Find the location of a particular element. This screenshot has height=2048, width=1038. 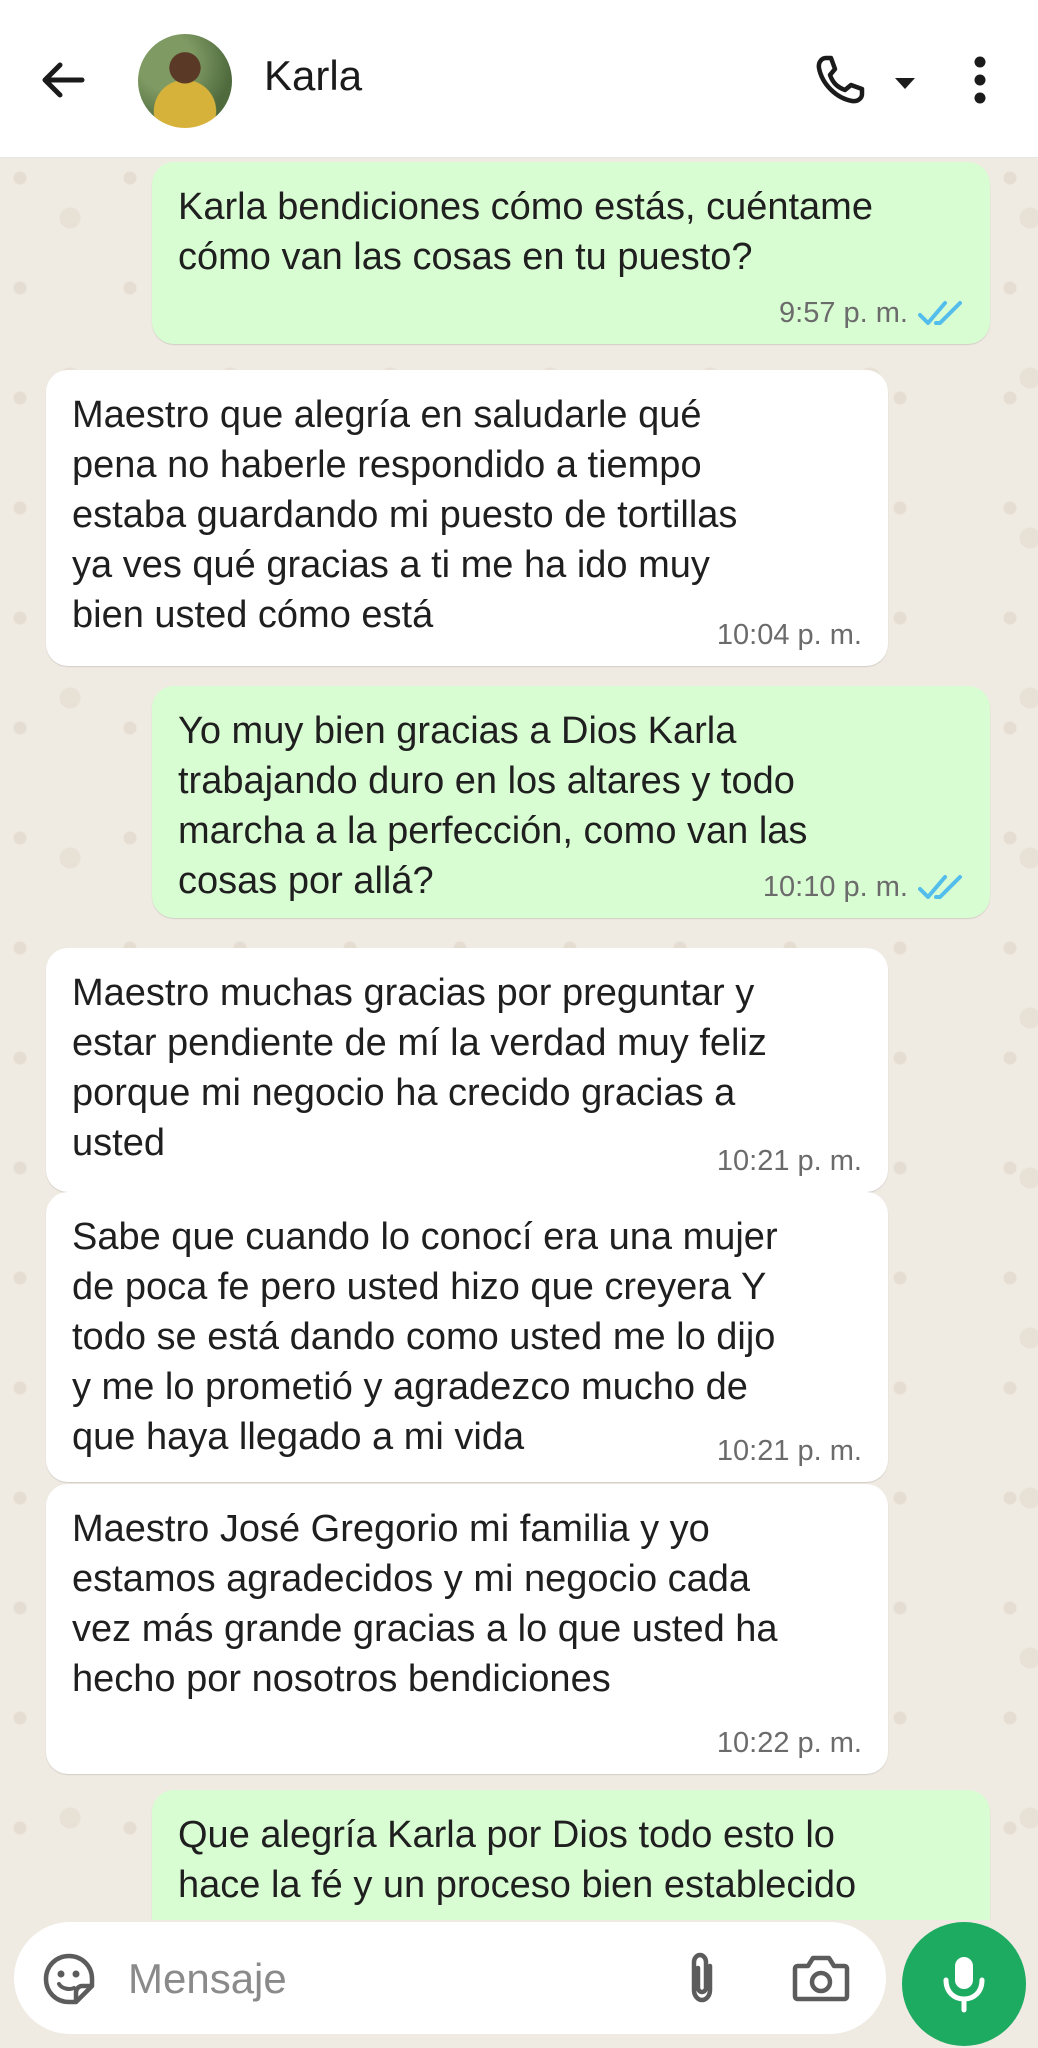

message-composer is located at coordinates (450, 1978).